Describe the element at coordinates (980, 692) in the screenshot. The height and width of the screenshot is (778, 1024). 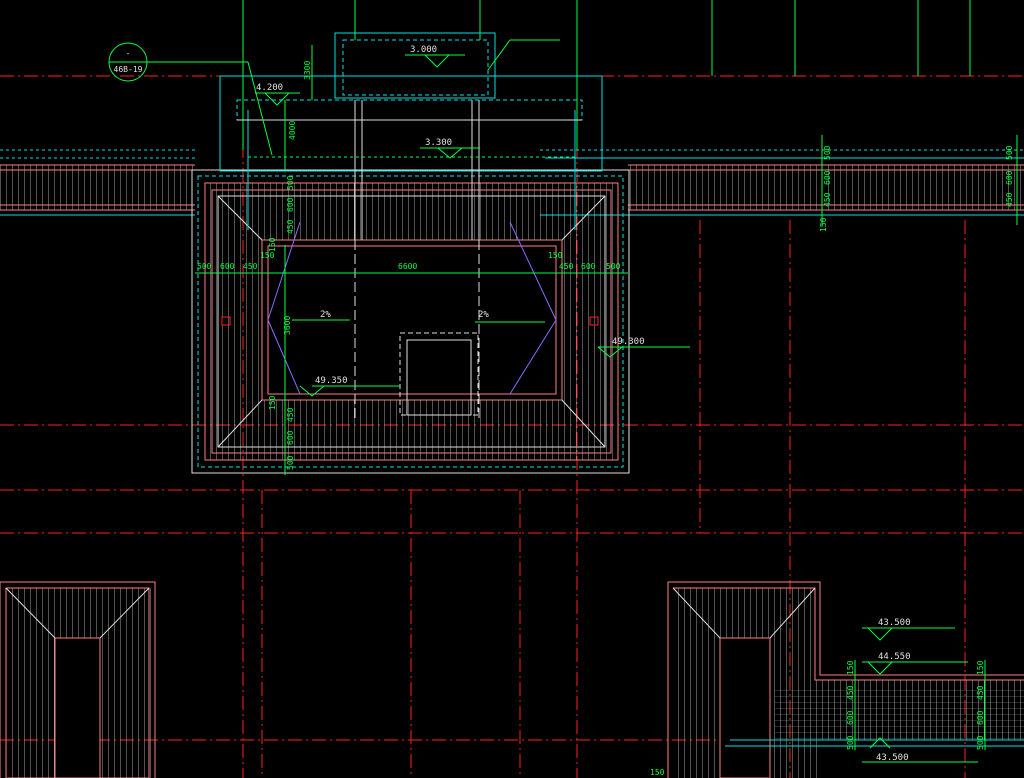
I see `dim-brc2-2: 450` at that location.